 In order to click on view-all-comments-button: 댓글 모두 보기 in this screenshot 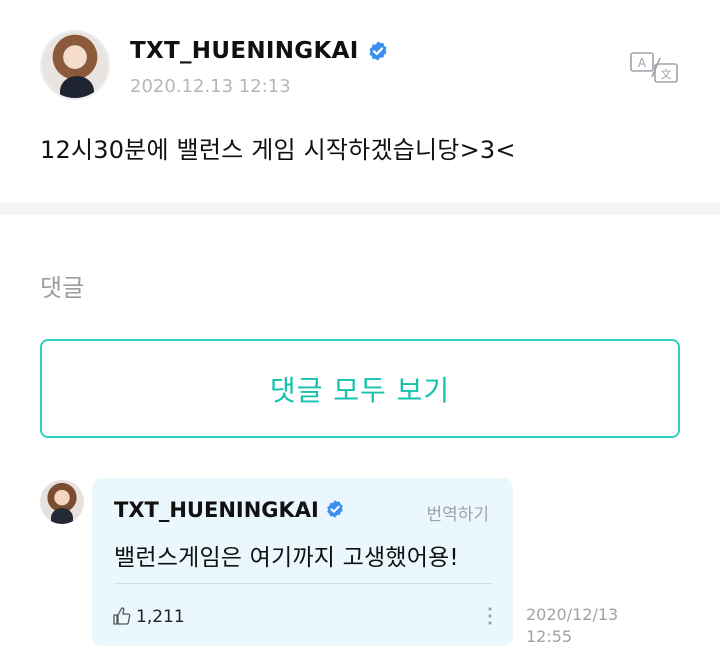, I will do `click(360, 388)`.